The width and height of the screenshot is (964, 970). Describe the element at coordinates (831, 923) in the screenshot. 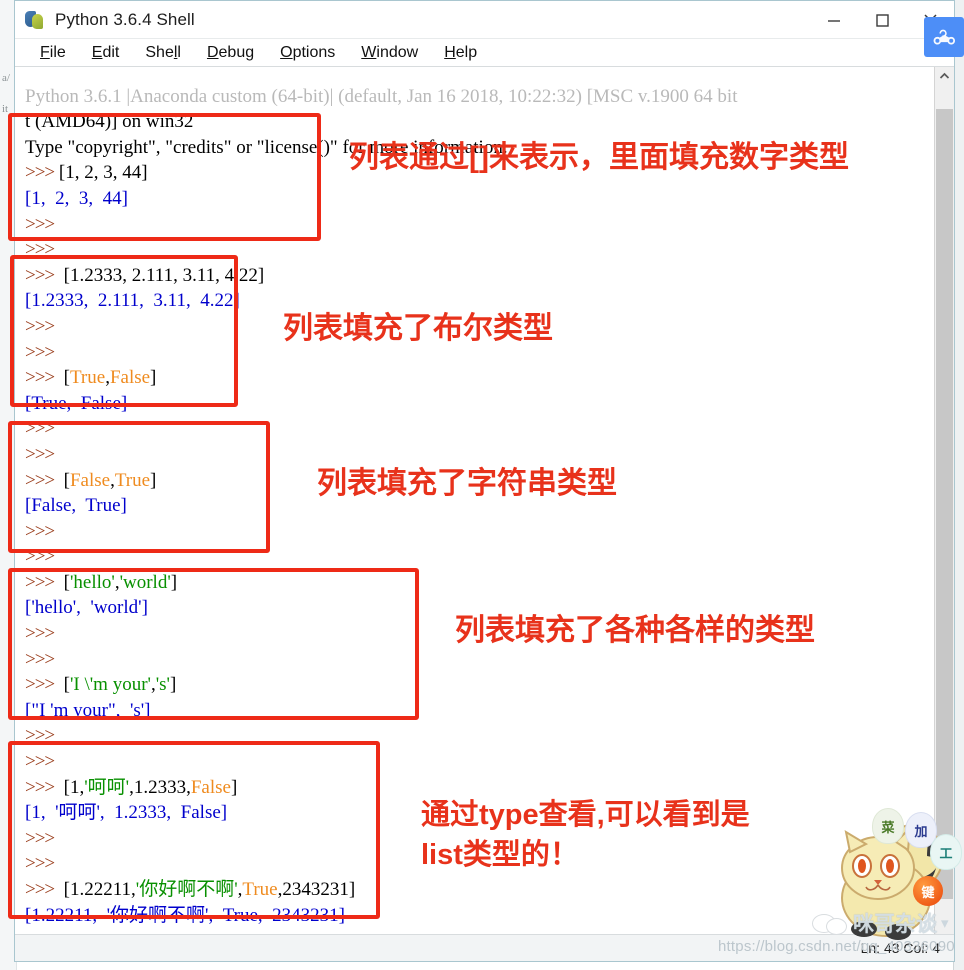

I see `wechat-bubble-icon` at that location.